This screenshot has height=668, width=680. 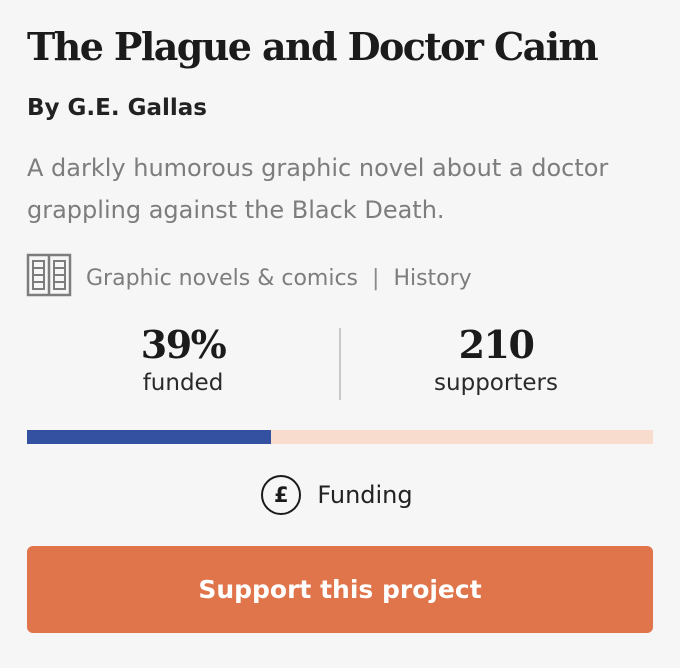 I want to click on book-icon, so click(x=56, y=278).